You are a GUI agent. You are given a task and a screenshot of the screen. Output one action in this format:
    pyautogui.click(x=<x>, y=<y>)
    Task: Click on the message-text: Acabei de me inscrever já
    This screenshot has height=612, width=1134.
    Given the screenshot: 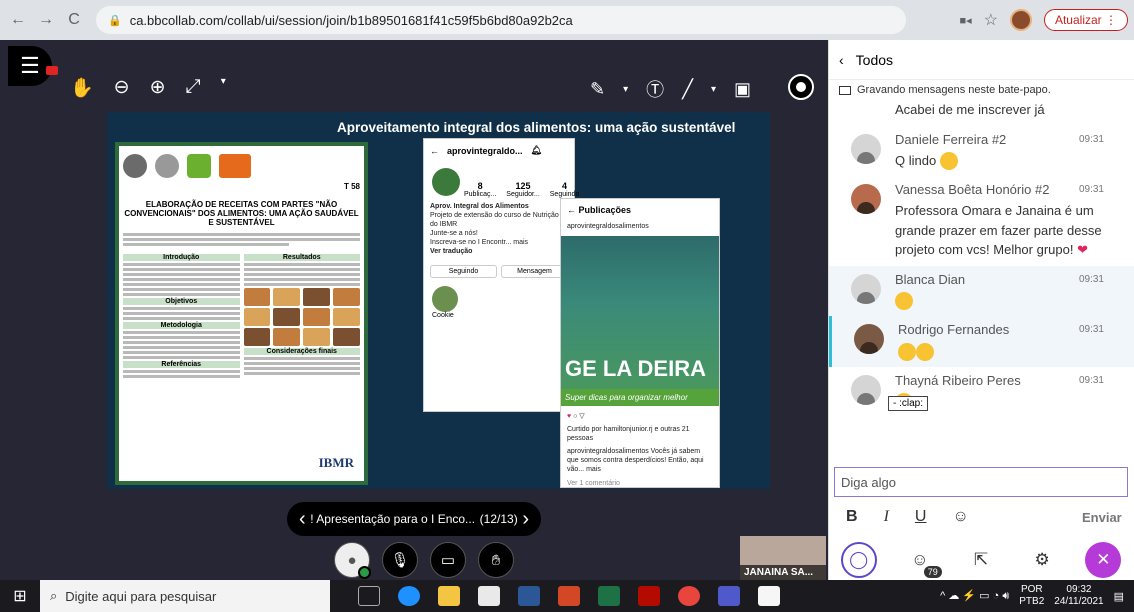 What is the action you would take?
    pyautogui.click(x=970, y=109)
    